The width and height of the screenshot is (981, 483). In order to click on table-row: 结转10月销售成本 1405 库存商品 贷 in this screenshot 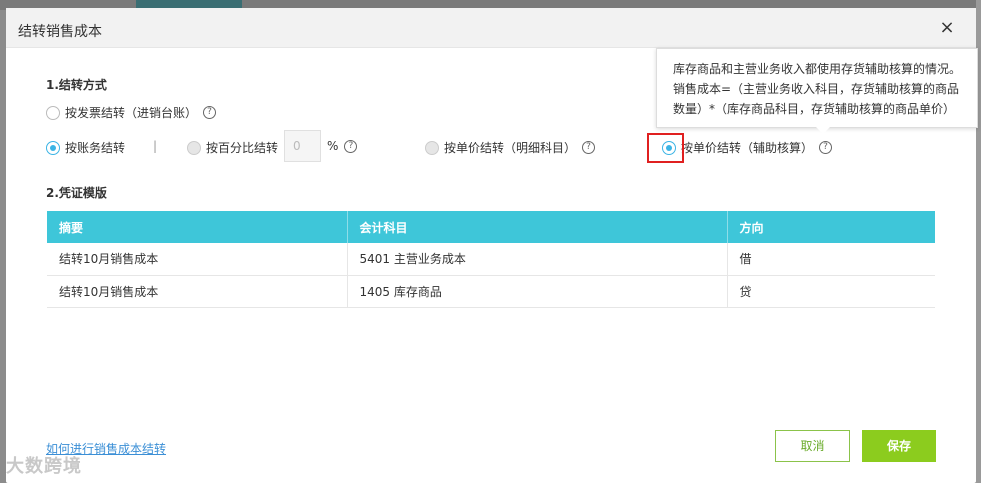, I will do `click(491, 291)`.